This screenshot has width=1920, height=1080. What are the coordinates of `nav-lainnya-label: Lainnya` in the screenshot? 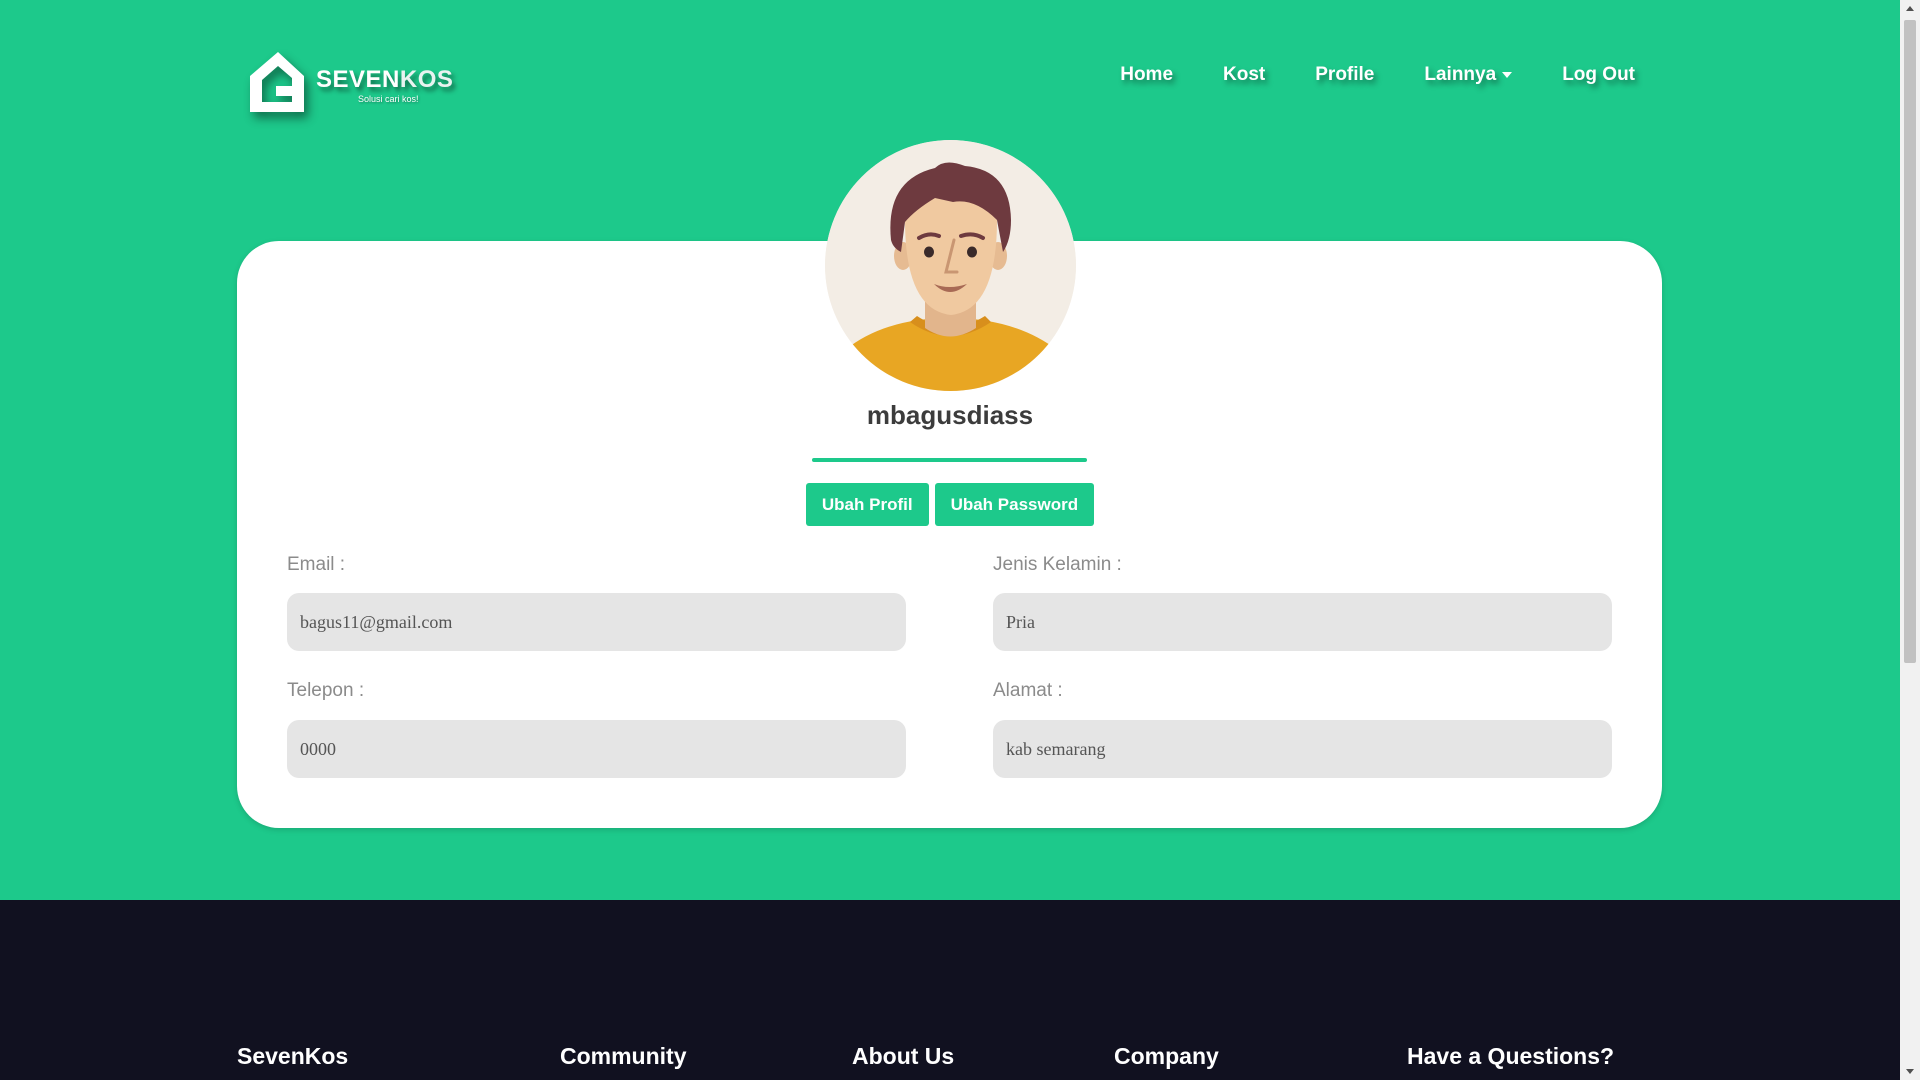 It's located at (1460, 74).